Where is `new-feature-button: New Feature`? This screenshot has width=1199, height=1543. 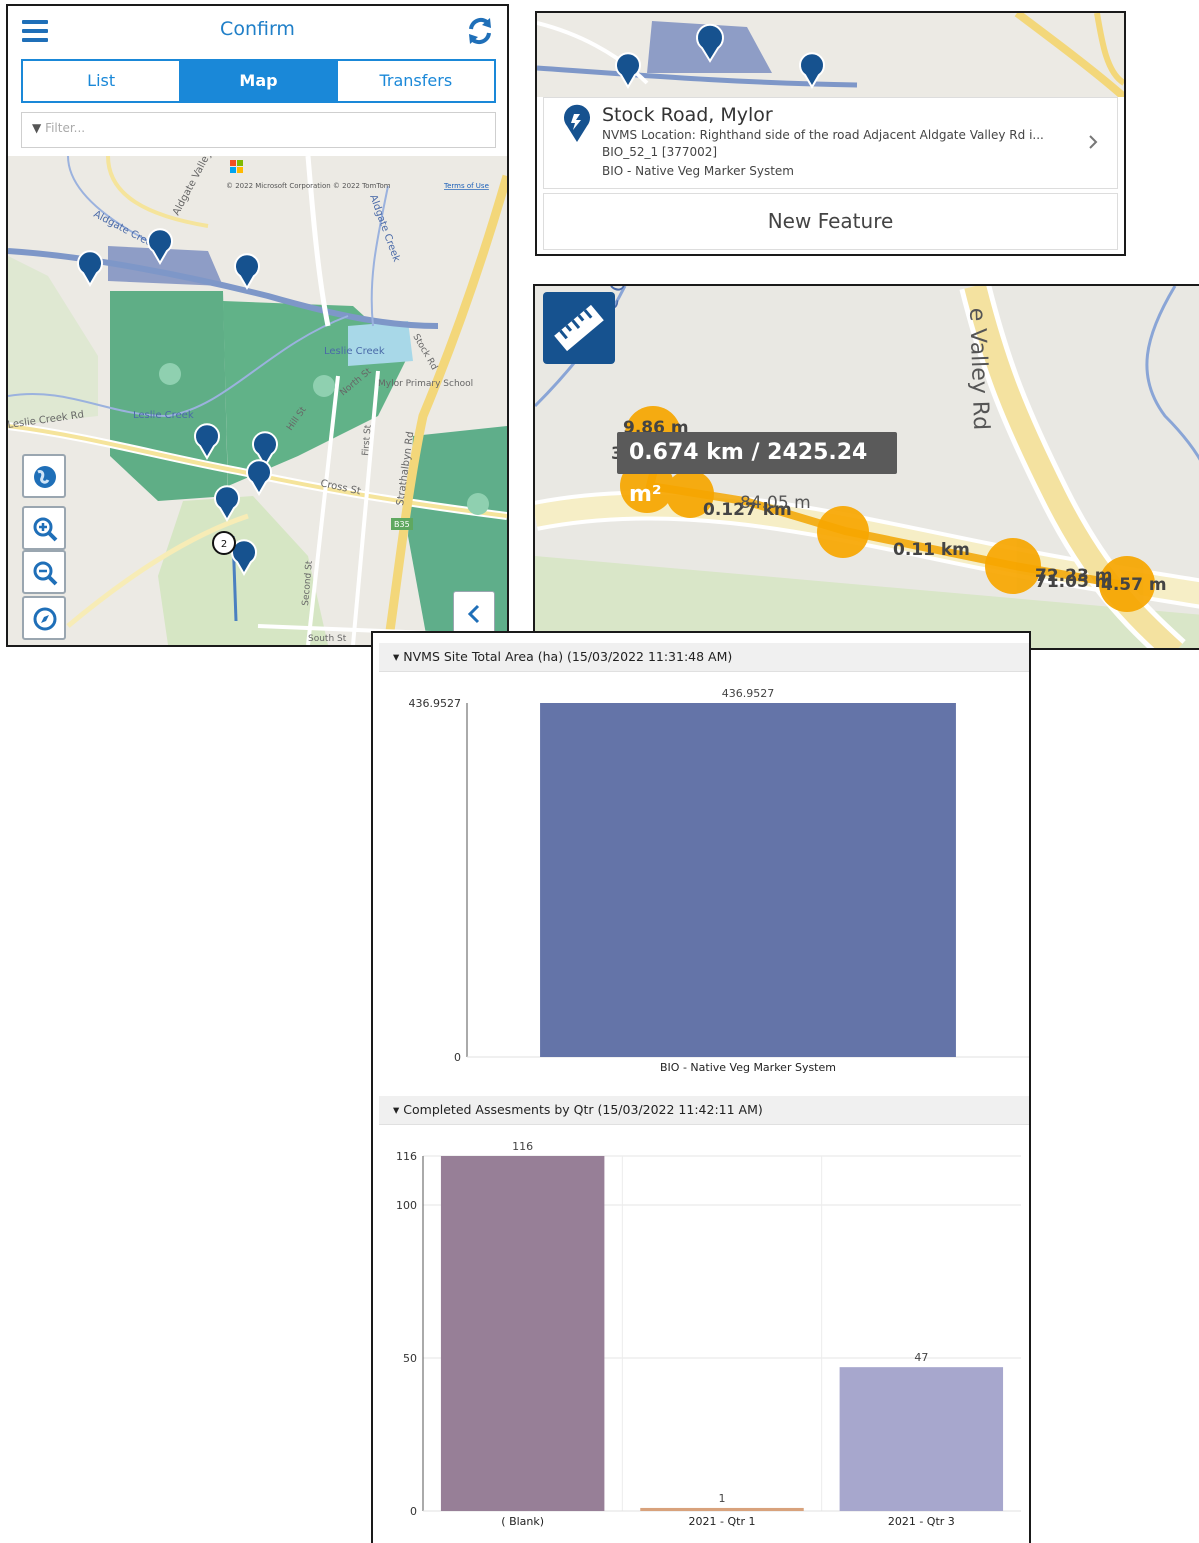
new-feature-button: New Feature is located at coordinates (830, 221).